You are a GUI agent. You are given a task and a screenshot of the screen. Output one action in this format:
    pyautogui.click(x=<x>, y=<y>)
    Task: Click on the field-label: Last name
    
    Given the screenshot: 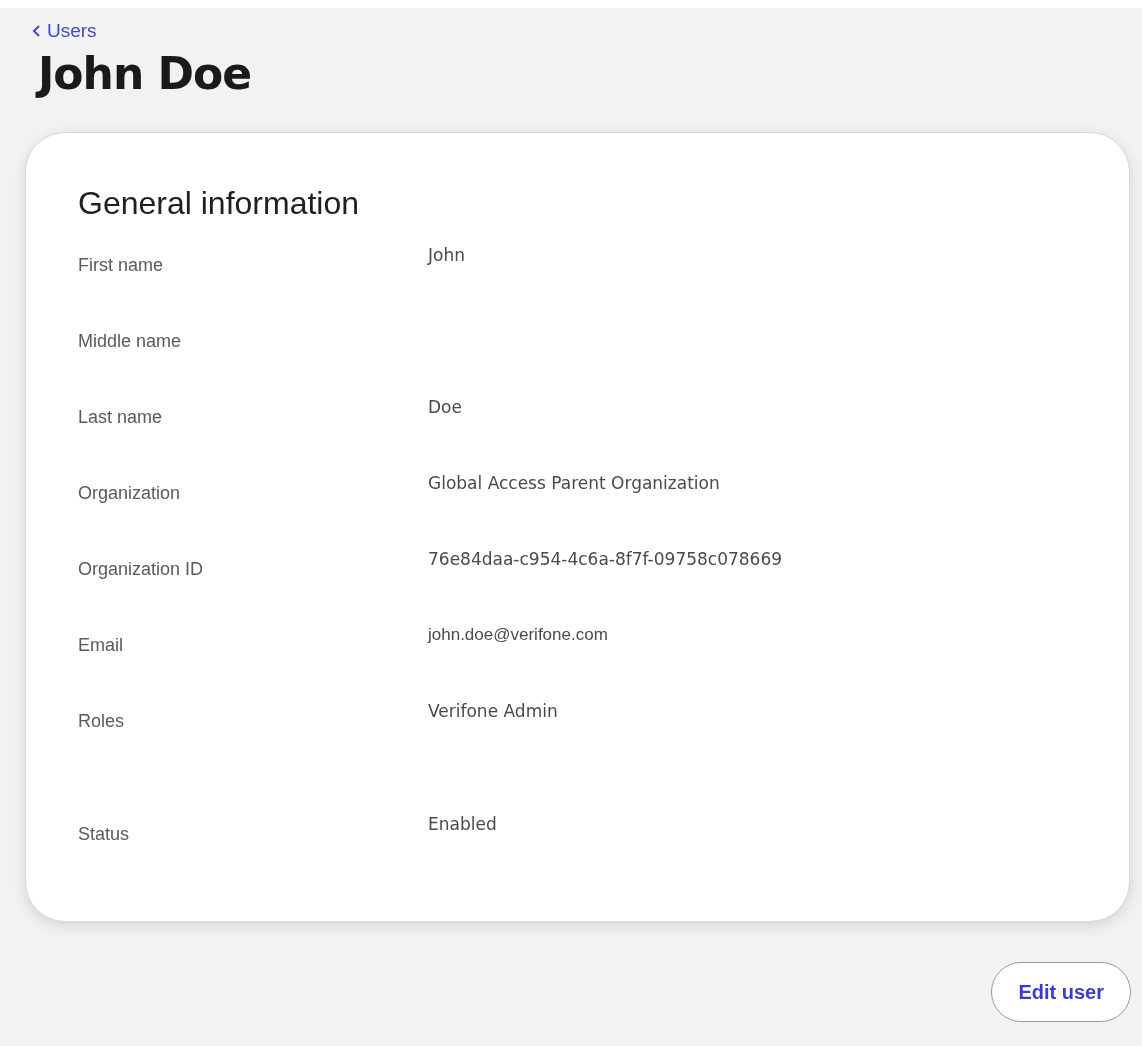 What is the action you would take?
    pyautogui.click(x=120, y=417)
    